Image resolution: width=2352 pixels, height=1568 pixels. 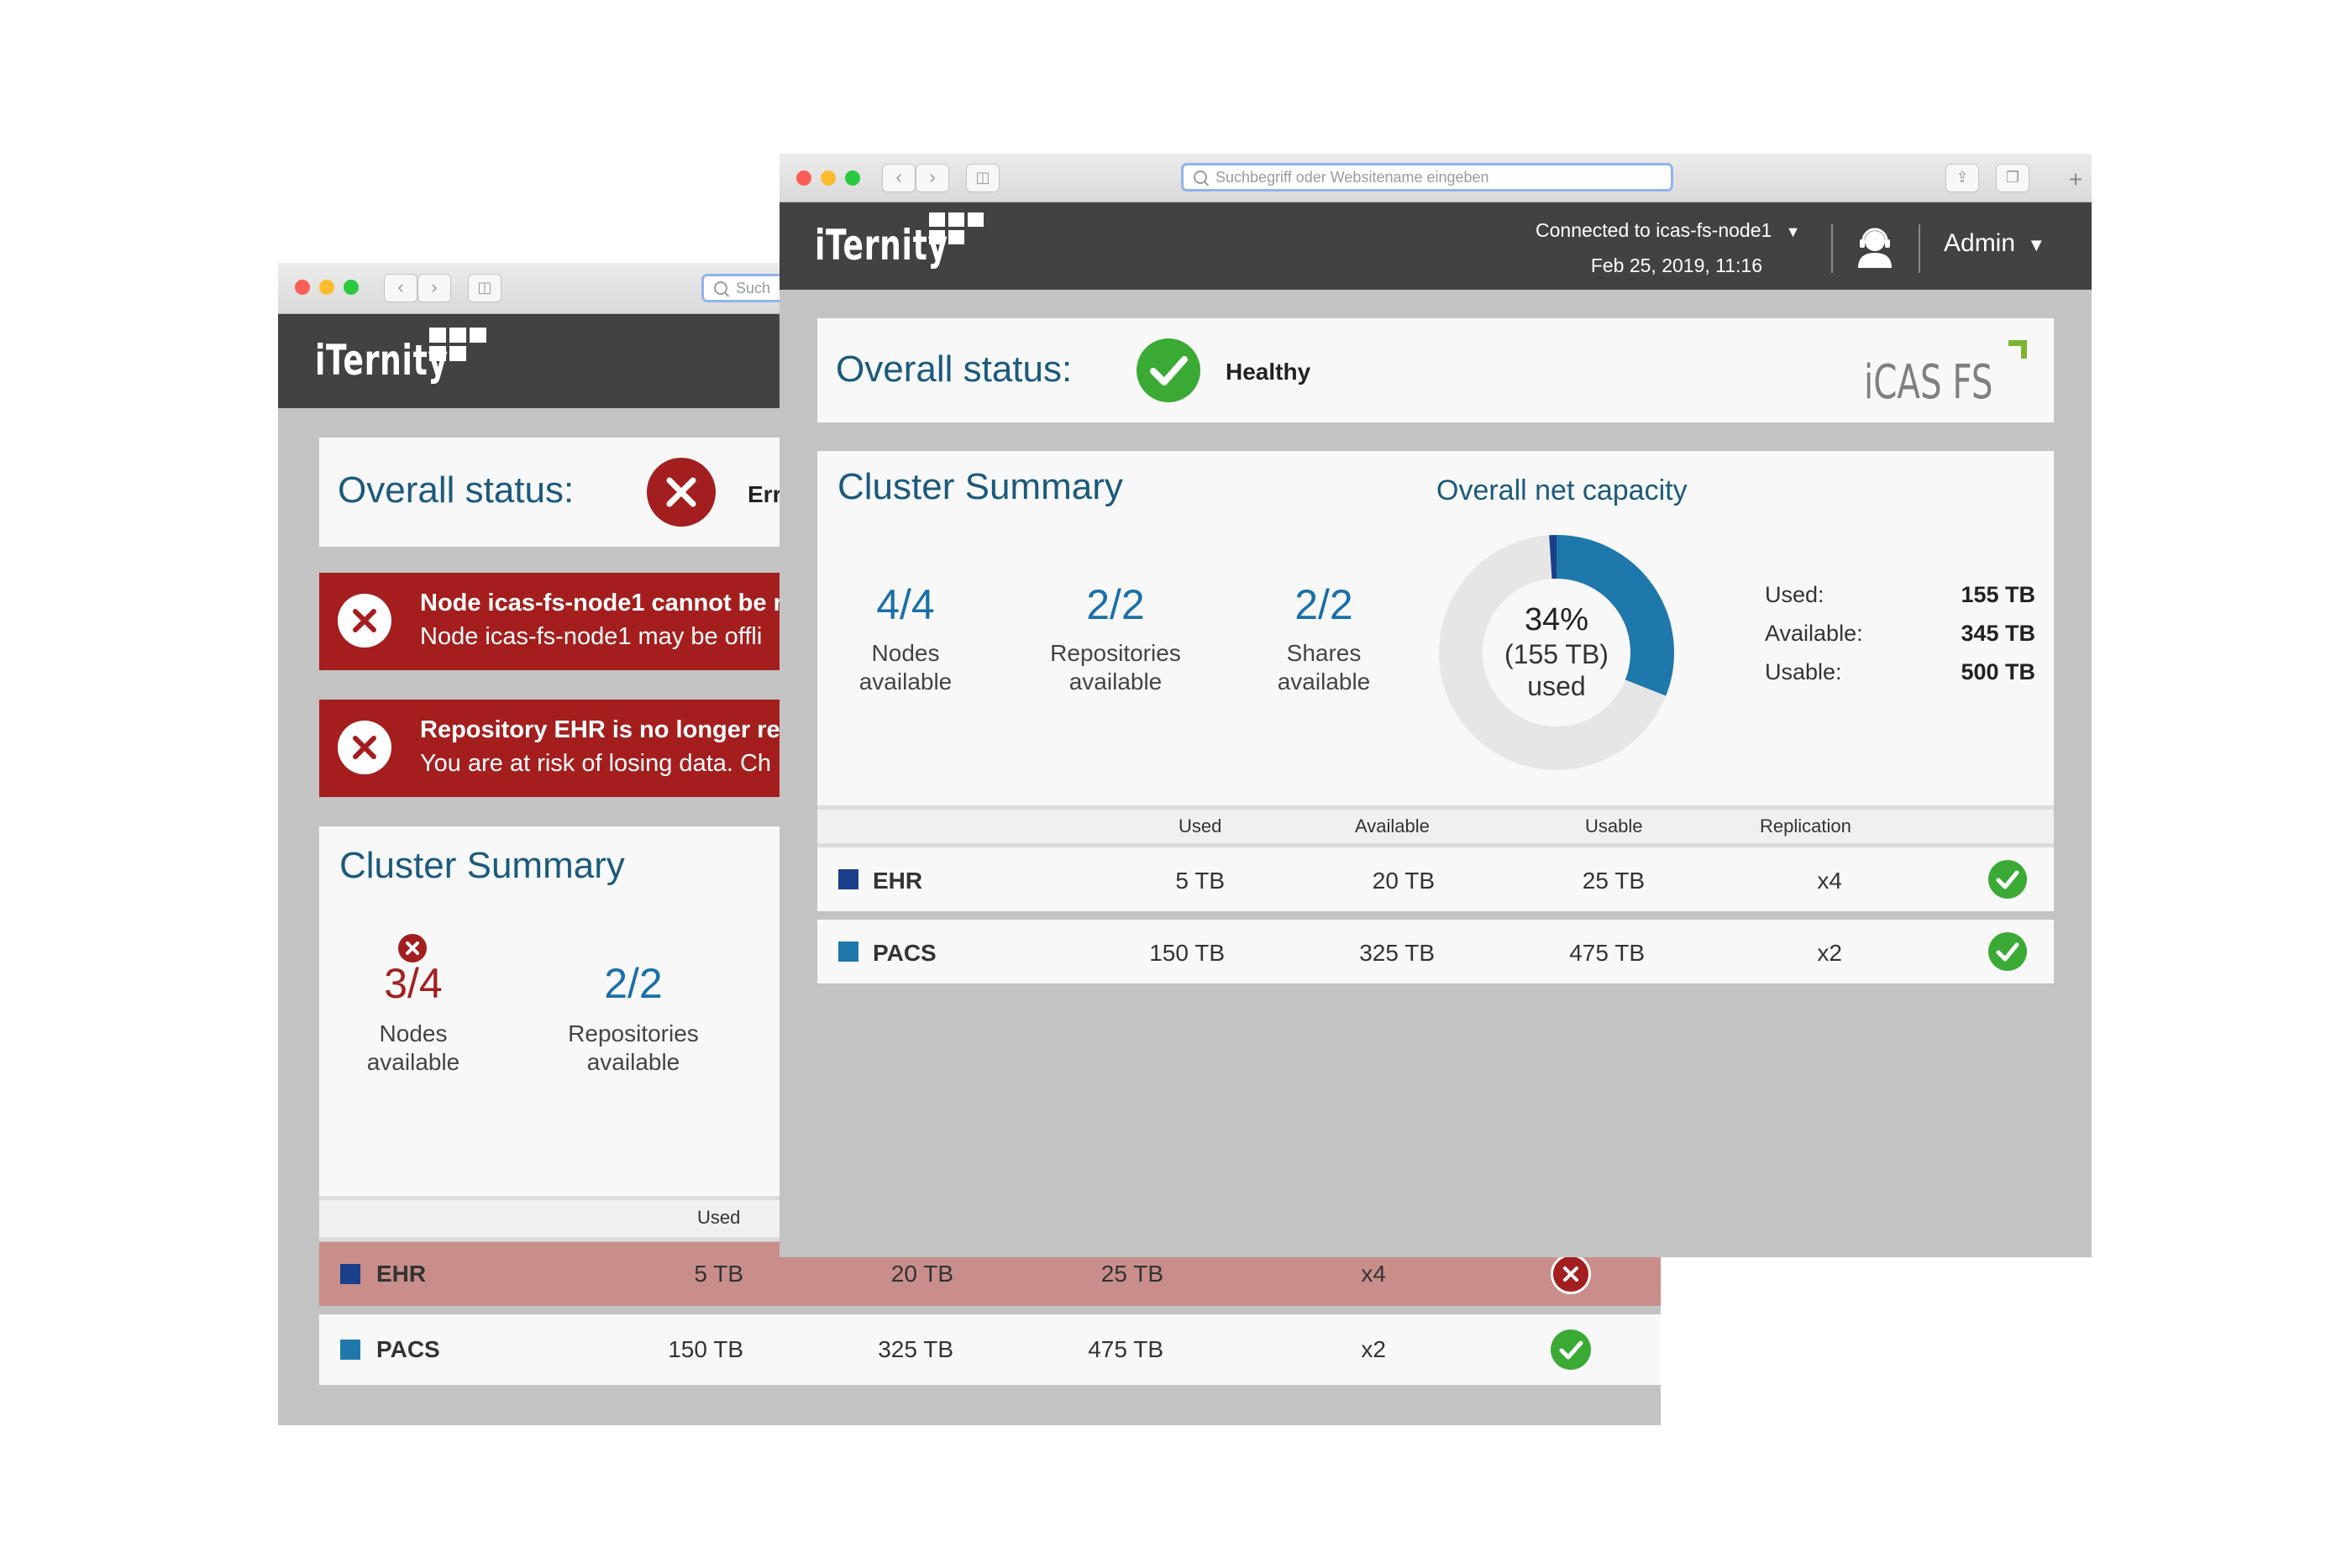 I want to click on new-tab-icon: +, so click(x=2075, y=179).